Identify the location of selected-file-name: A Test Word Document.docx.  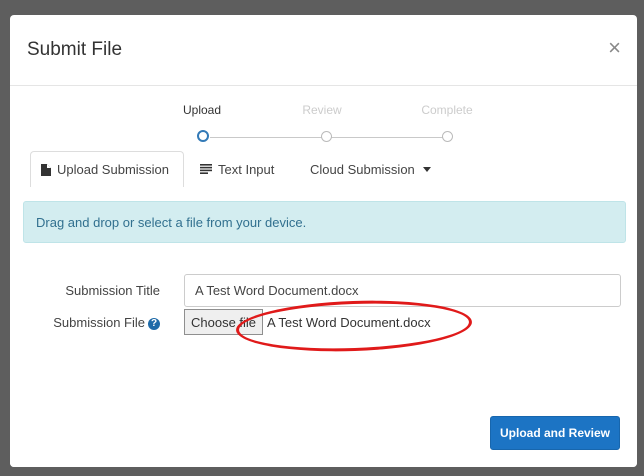
(349, 322).